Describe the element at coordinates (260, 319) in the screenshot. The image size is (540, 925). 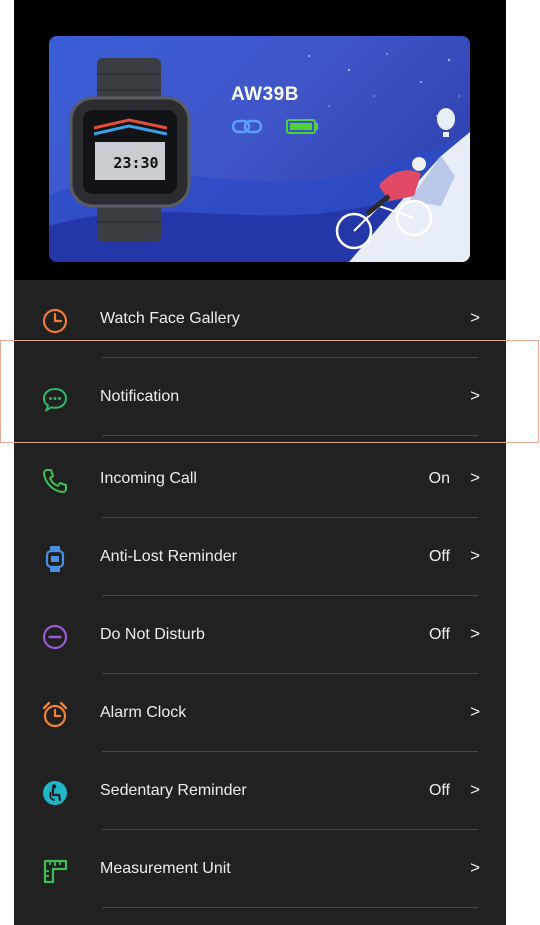
I see `menu-item-watch-face-gallery: Watch Face Gallery >` at that location.